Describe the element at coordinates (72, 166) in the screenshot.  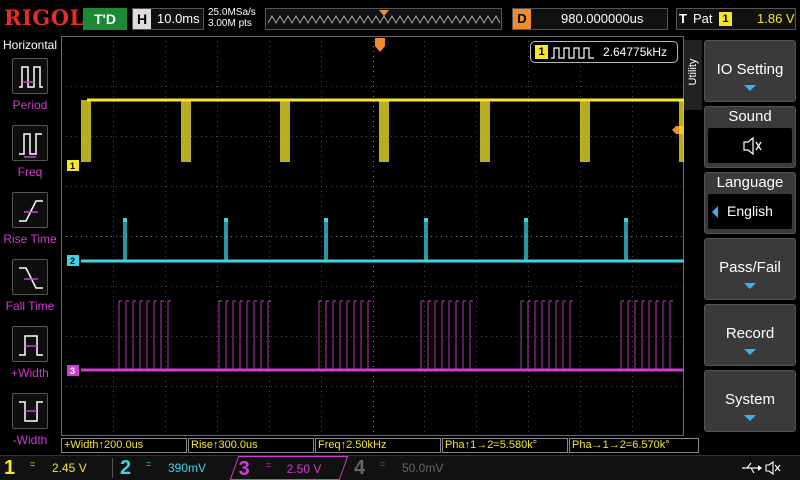
I see `channel-1-marker-label: 1` at that location.